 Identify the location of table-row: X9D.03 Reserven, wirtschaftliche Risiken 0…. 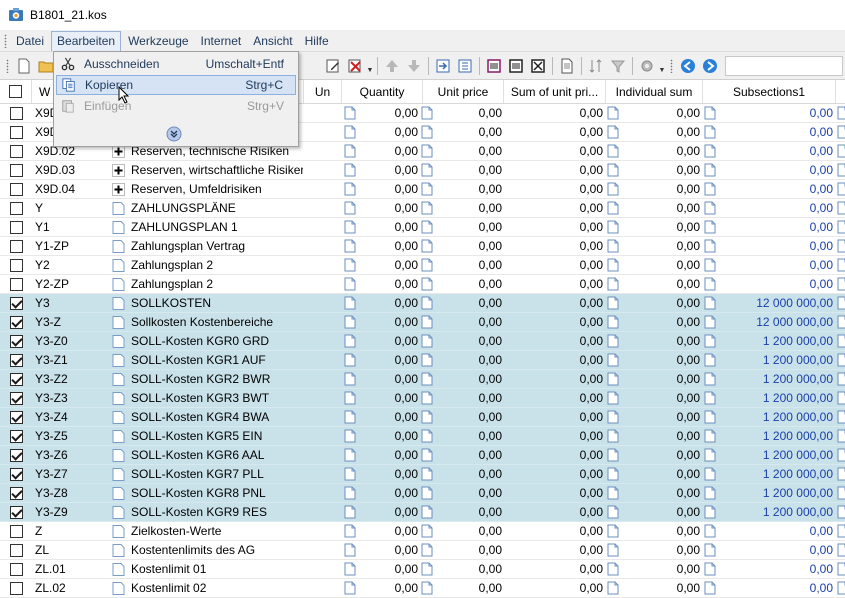
(422, 170).